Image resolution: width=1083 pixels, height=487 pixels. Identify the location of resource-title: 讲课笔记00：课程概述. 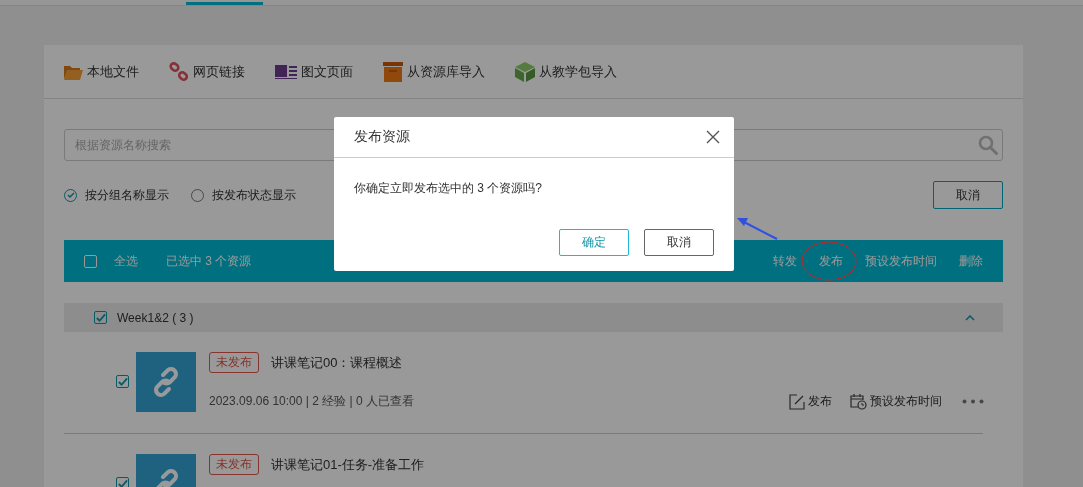
(337, 362).